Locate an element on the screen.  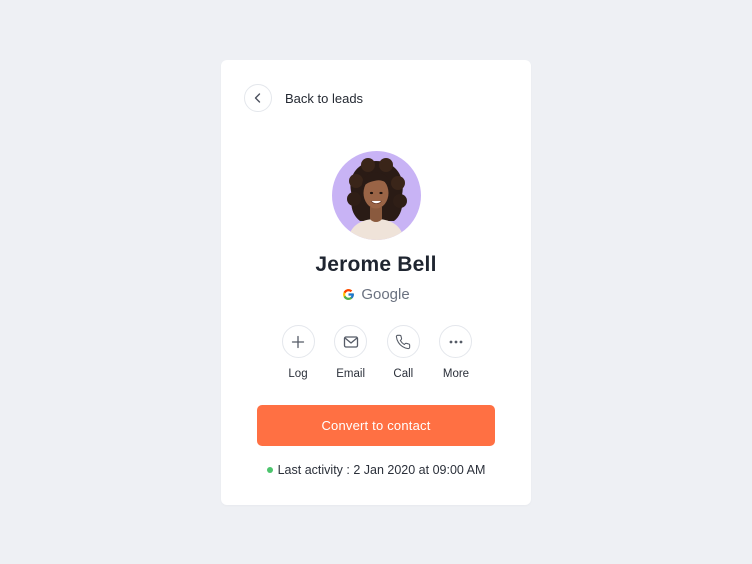
phone-icon is located at coordinates (403, 341).